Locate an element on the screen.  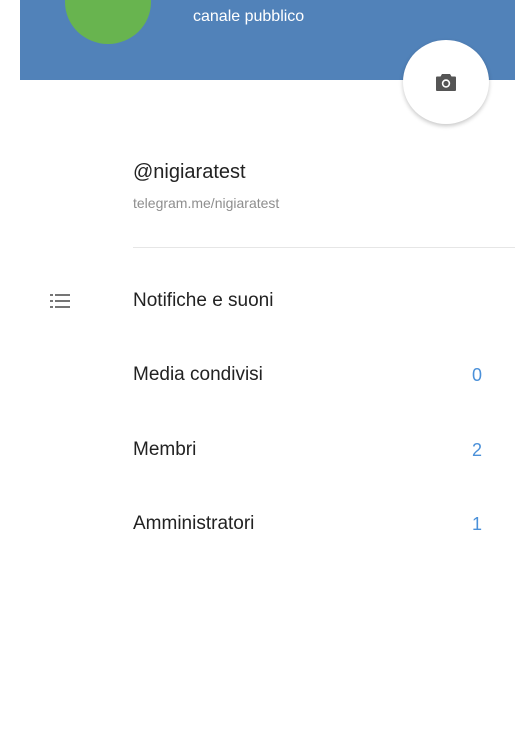
section-divider is located at coordinates (324, 247).